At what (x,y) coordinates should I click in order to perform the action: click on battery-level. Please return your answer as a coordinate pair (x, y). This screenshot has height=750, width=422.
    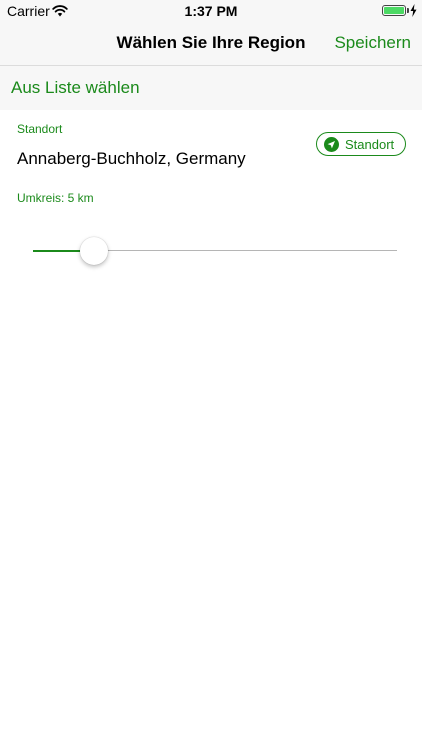
    Looking at the image, I should click on (394, 10).